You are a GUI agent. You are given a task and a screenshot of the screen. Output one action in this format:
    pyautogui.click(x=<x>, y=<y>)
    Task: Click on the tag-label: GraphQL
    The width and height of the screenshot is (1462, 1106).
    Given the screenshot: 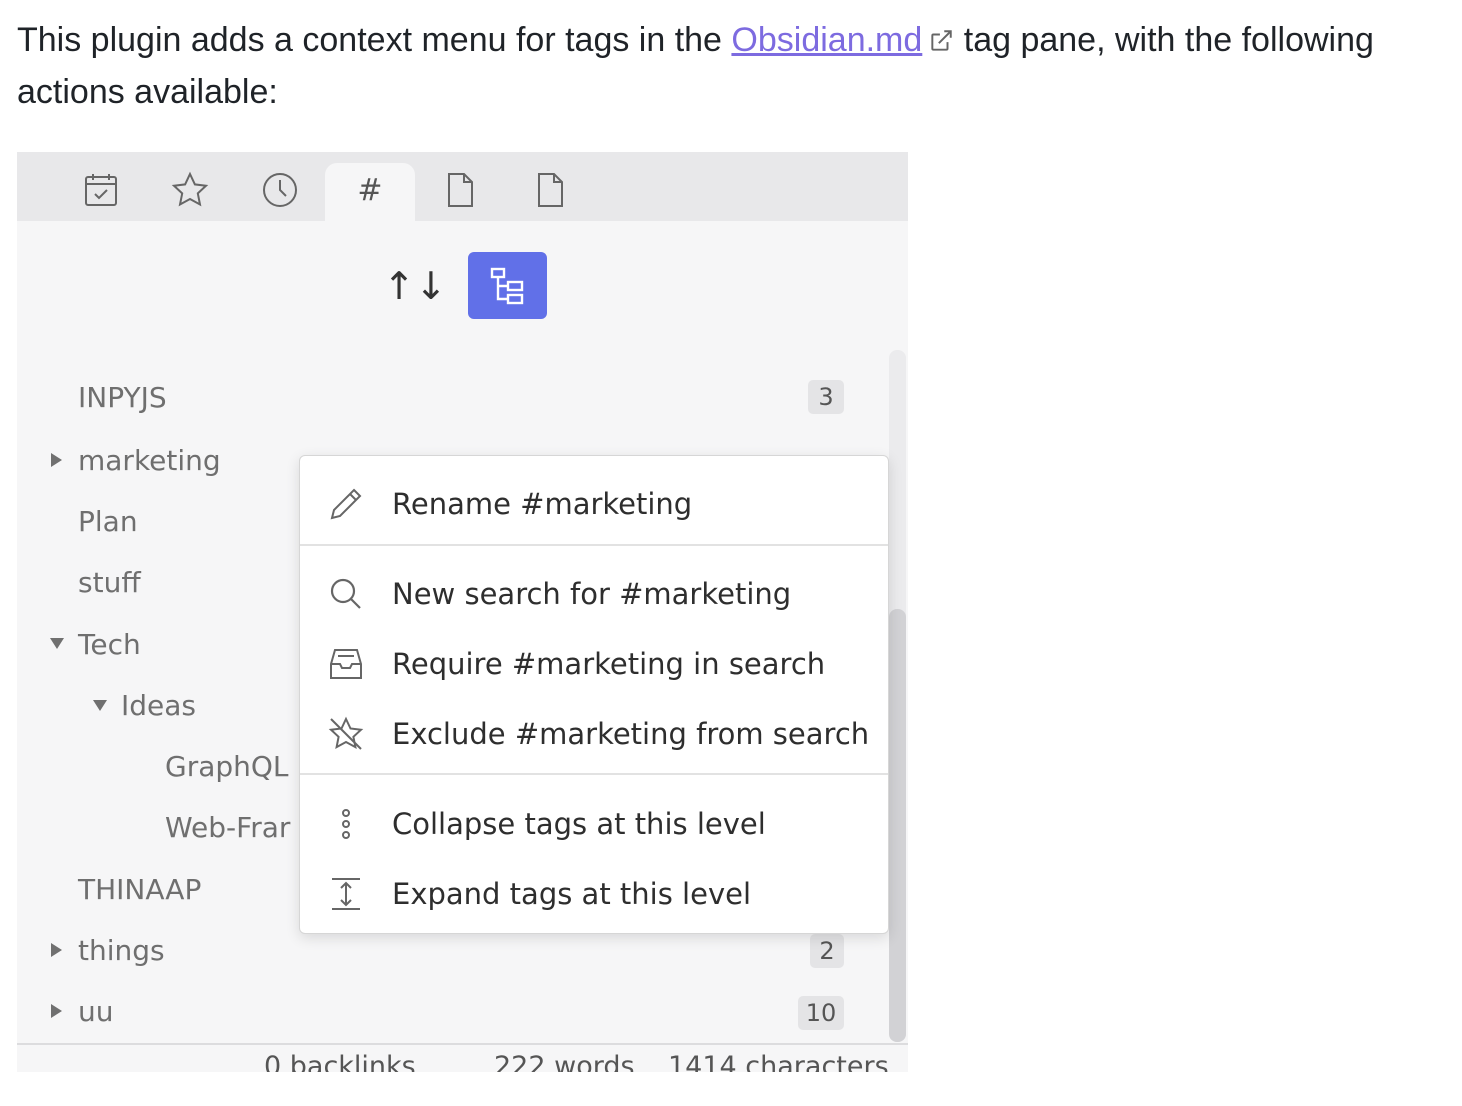 What is the action you would take?
    pyautogui.click(x=227, y=766)
    